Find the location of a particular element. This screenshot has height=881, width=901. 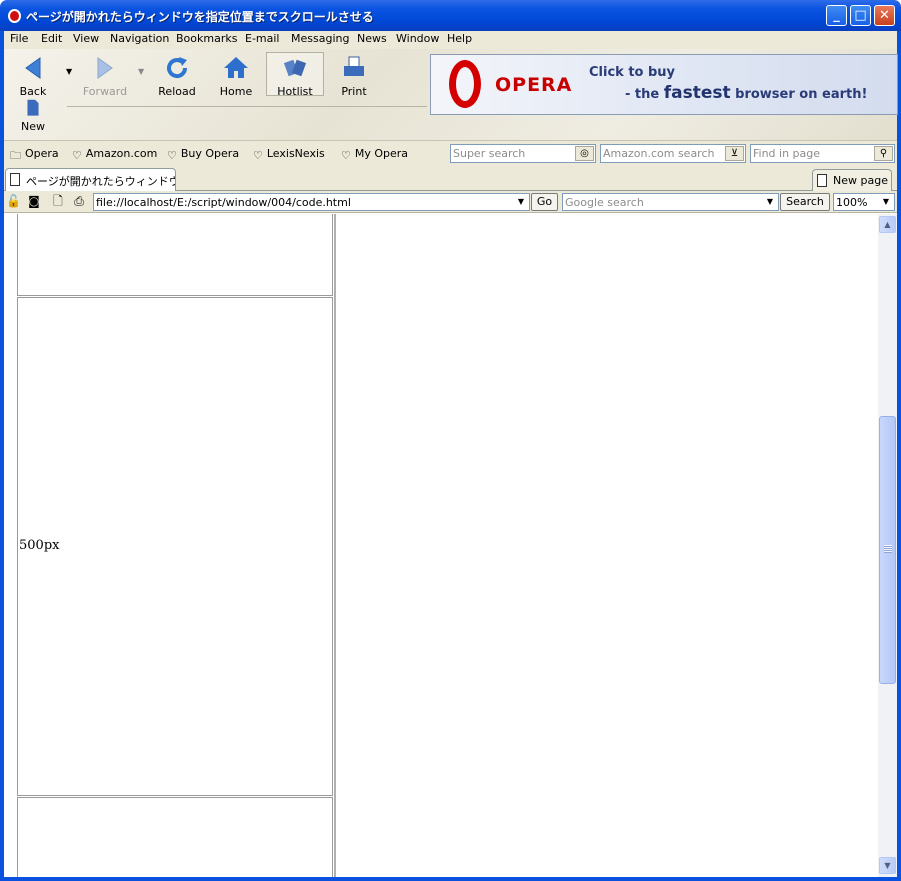

back-history-dropdown-icon: ▼ is located at coordinates (69, 71).